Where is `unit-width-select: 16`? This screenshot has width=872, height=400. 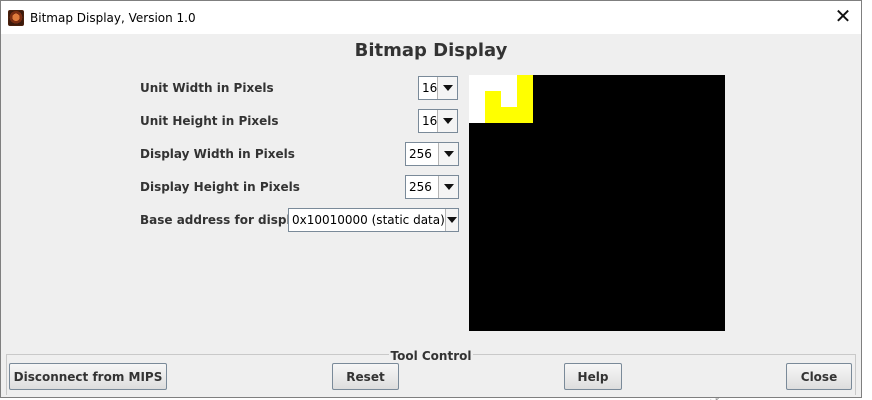
unit-width-select: 16 is located at coordinates (438, 88).